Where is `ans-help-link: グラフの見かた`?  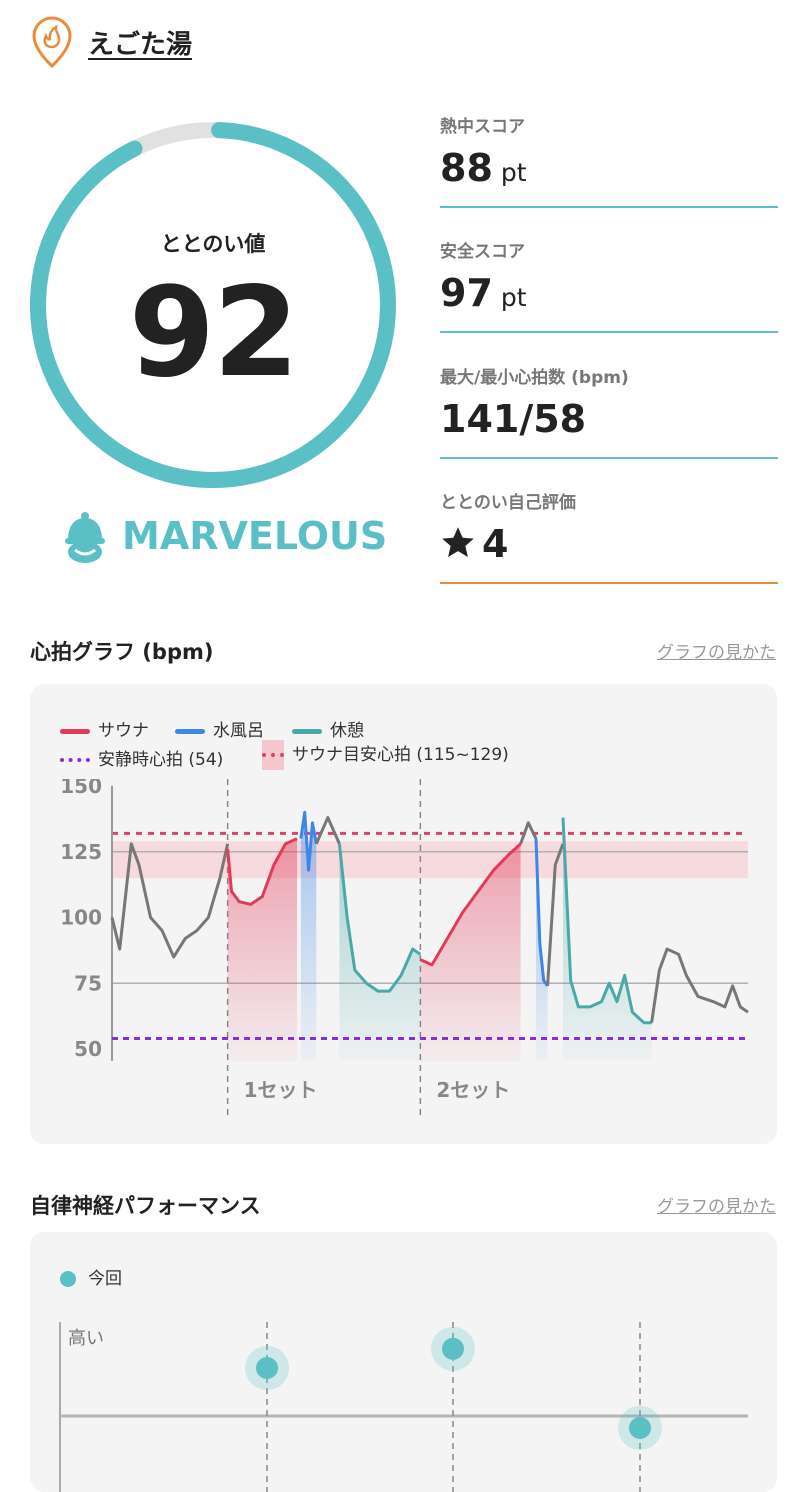 ans-help-link: グラフの見かた is located at coordinates (716, 1204).